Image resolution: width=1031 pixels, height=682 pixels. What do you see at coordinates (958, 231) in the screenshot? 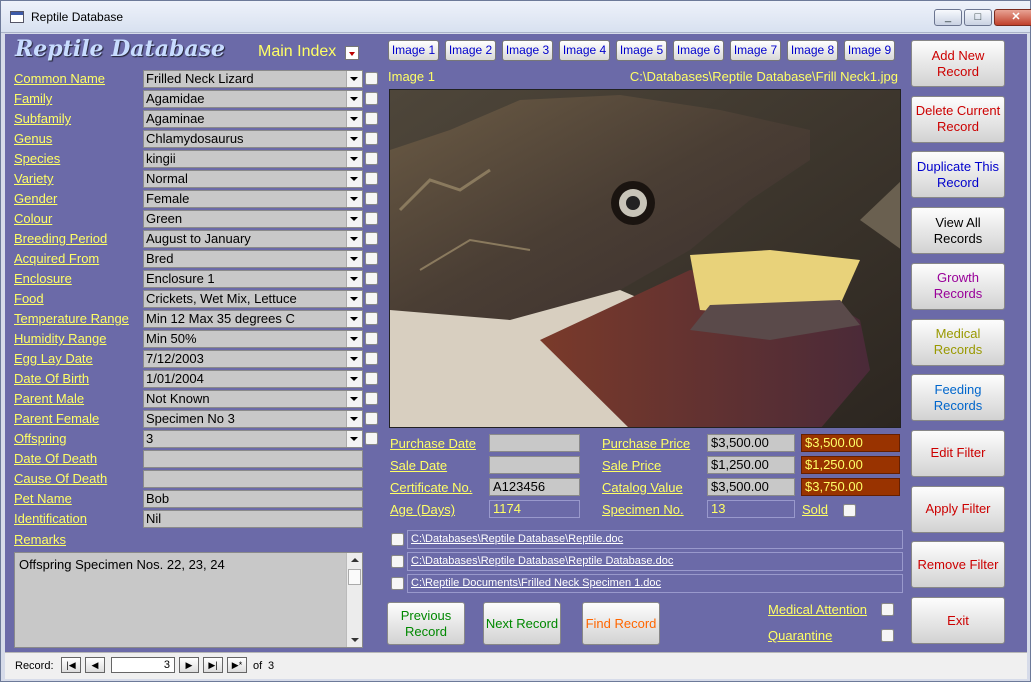
I see `view-all-records-button: View All Records` at bounding box center [958, 231].